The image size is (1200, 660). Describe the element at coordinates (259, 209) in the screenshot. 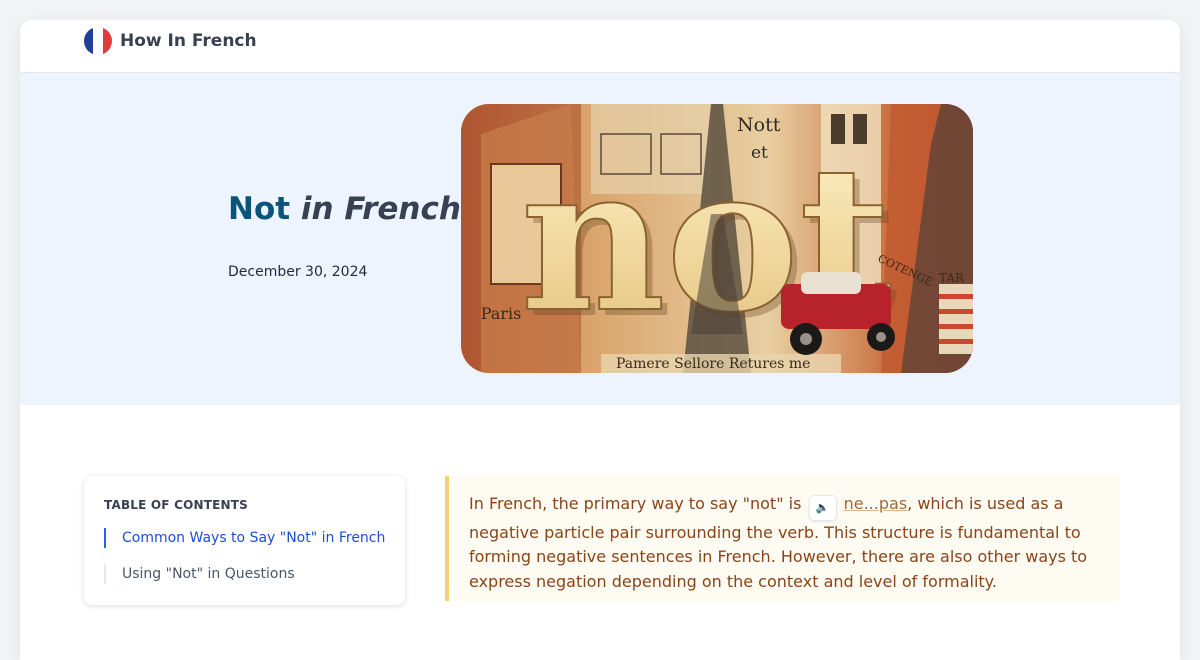

I see `title-main: Not` at that location.